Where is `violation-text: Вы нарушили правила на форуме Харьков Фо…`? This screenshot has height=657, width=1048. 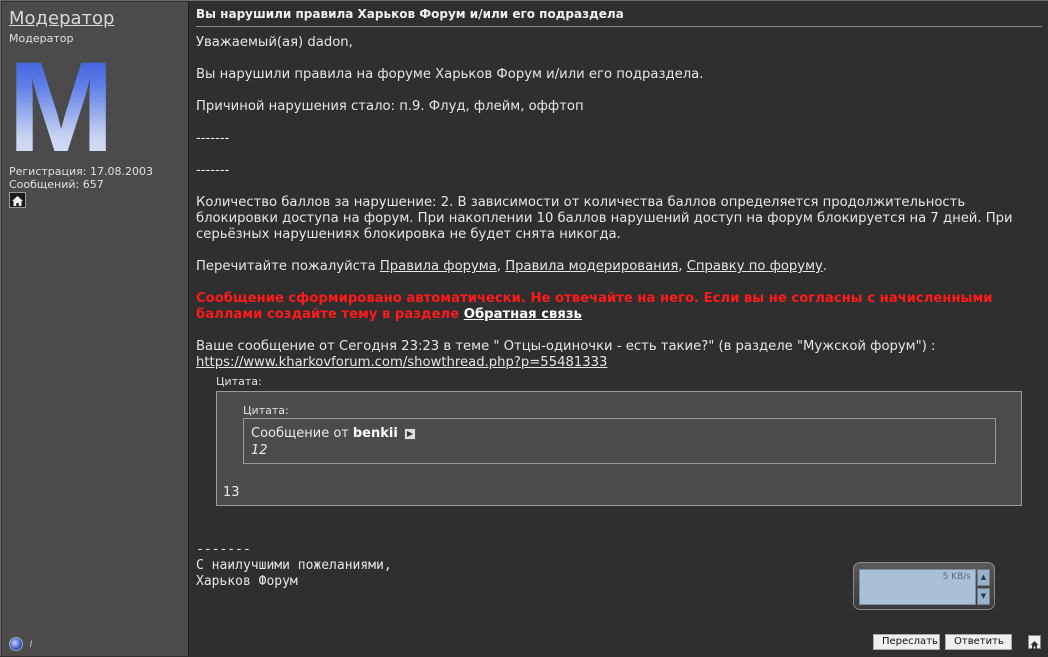 violation-text: Вы нарушили правила на форуме Харьков Фо… is located at coordinates (450, 74).